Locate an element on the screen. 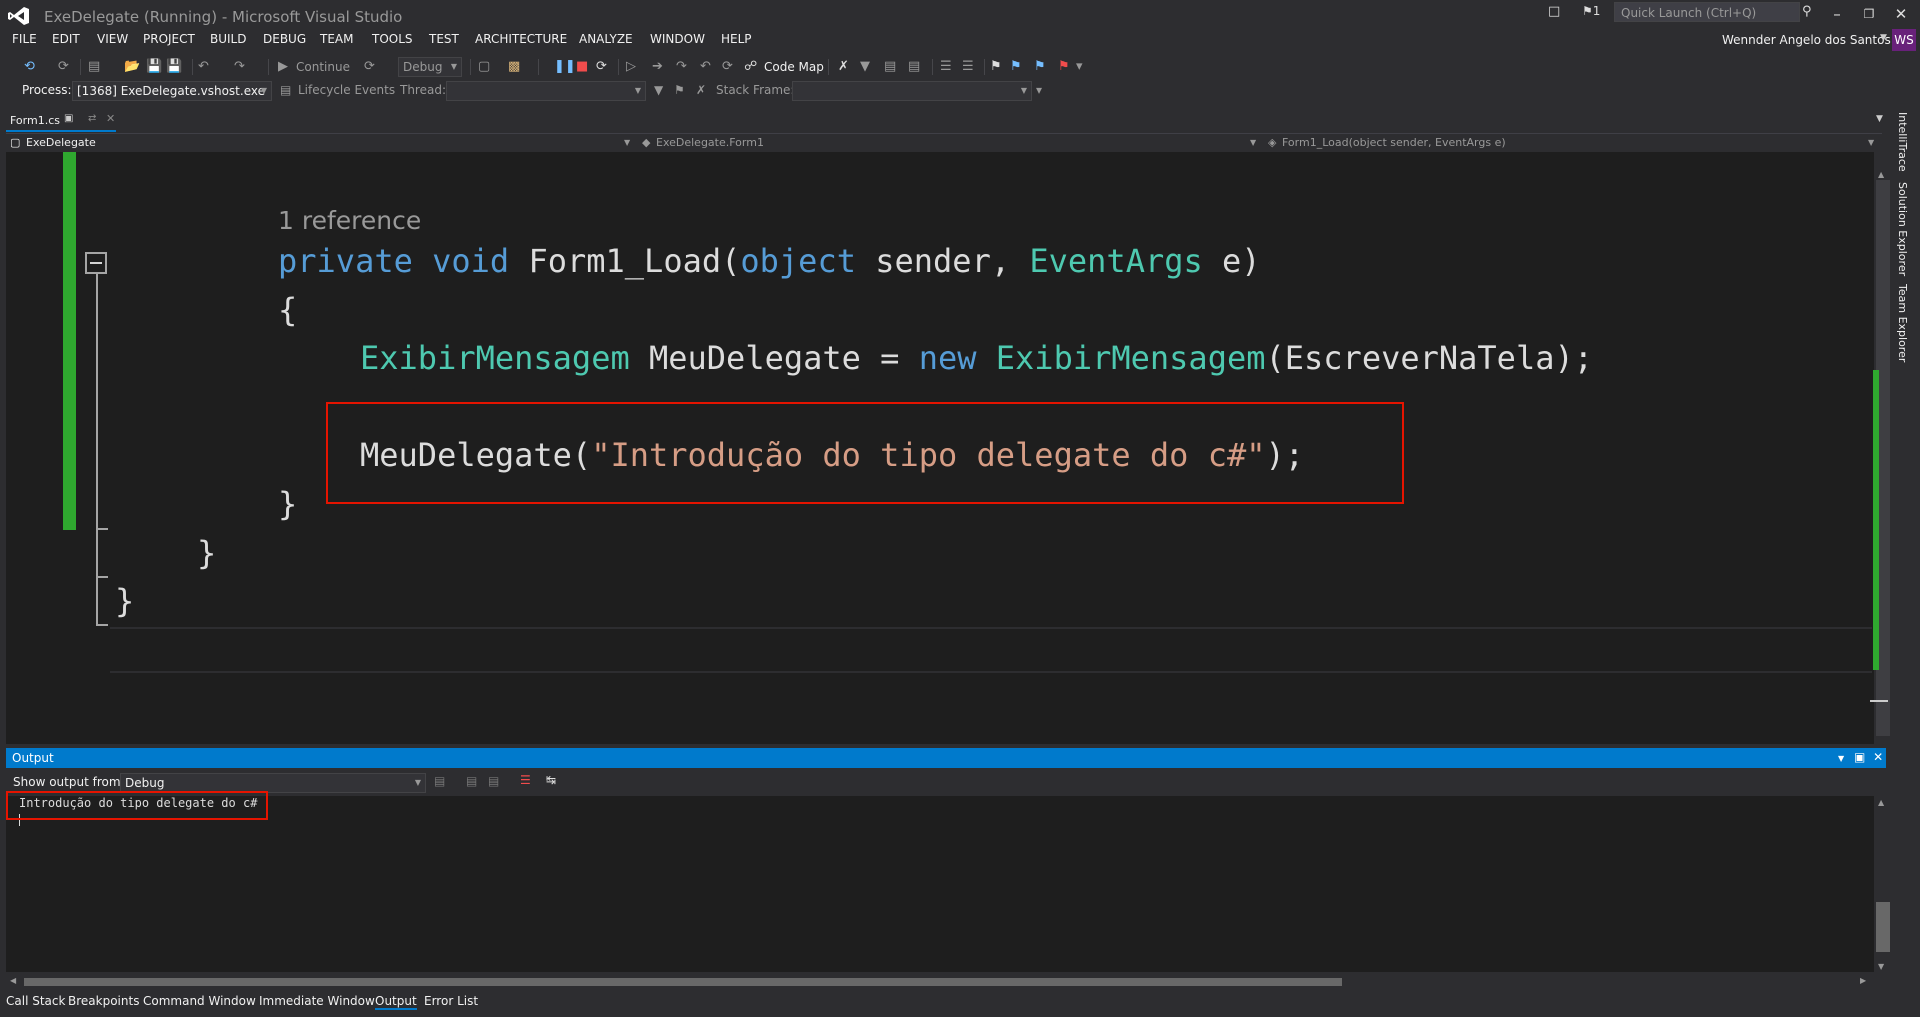 The image size is (1920, 1017). save-all-icon: 💾 is located at coordinates (174, 67).